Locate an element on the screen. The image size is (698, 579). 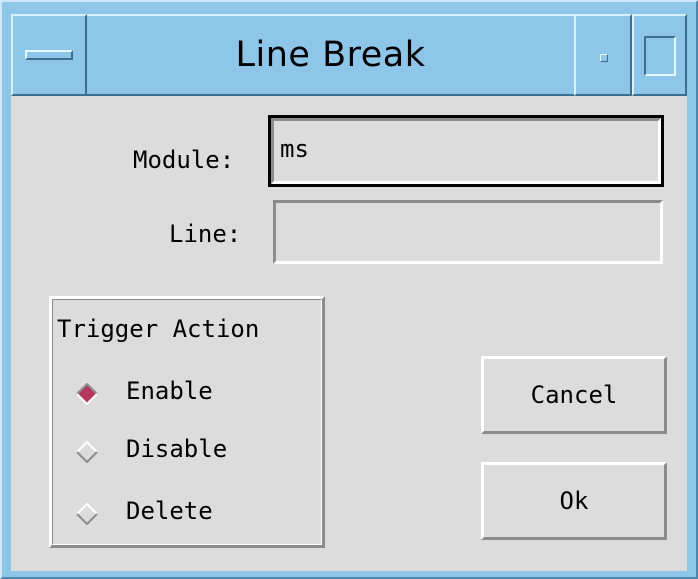
cancel-button: Cancel is located at coordinates (574, 395).